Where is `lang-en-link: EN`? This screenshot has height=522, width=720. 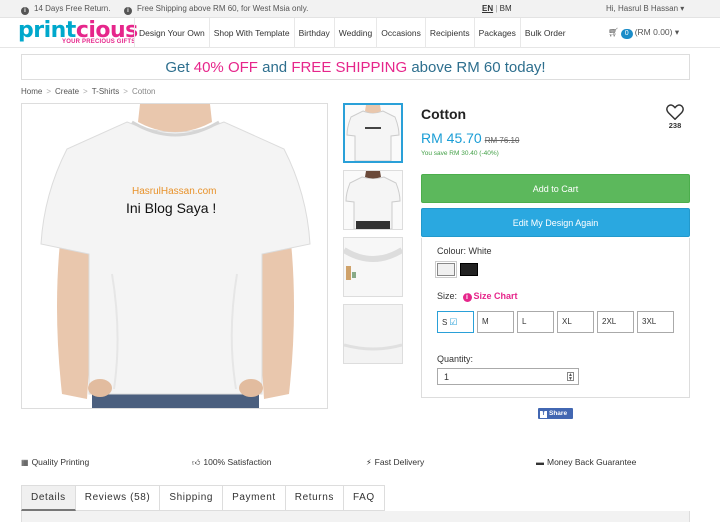
lang-en-link: EN is located at coordinates (487, 8).